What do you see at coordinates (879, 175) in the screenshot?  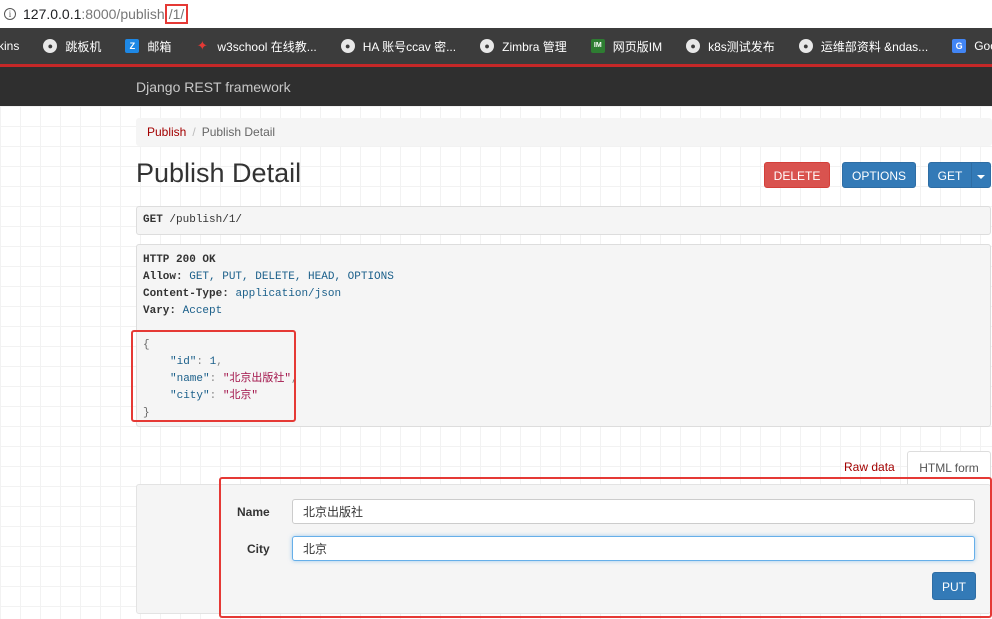 I see `options-button: OPTIONS` at bounding box center [879, 175].